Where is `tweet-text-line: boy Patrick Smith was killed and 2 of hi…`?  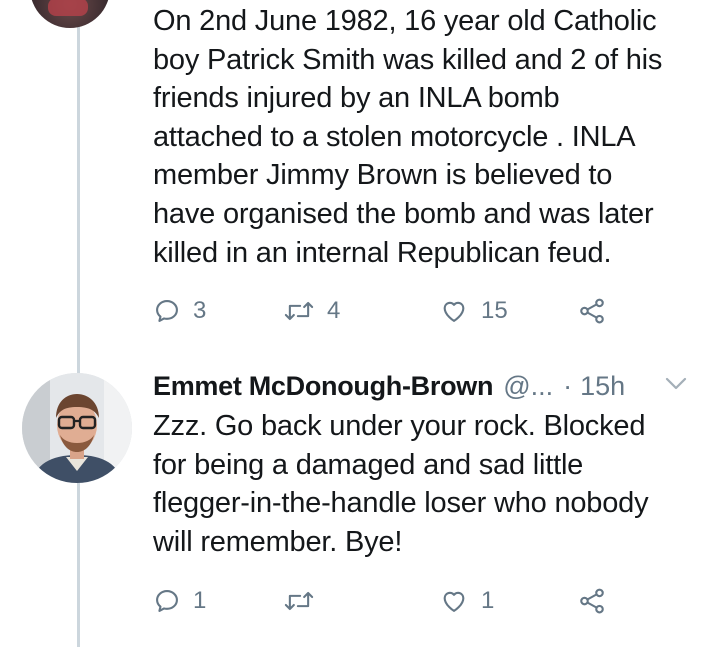
tweet-text-line: boy Patrick Smith was killed and 2 of hi… is located at coordinates (408, 59).